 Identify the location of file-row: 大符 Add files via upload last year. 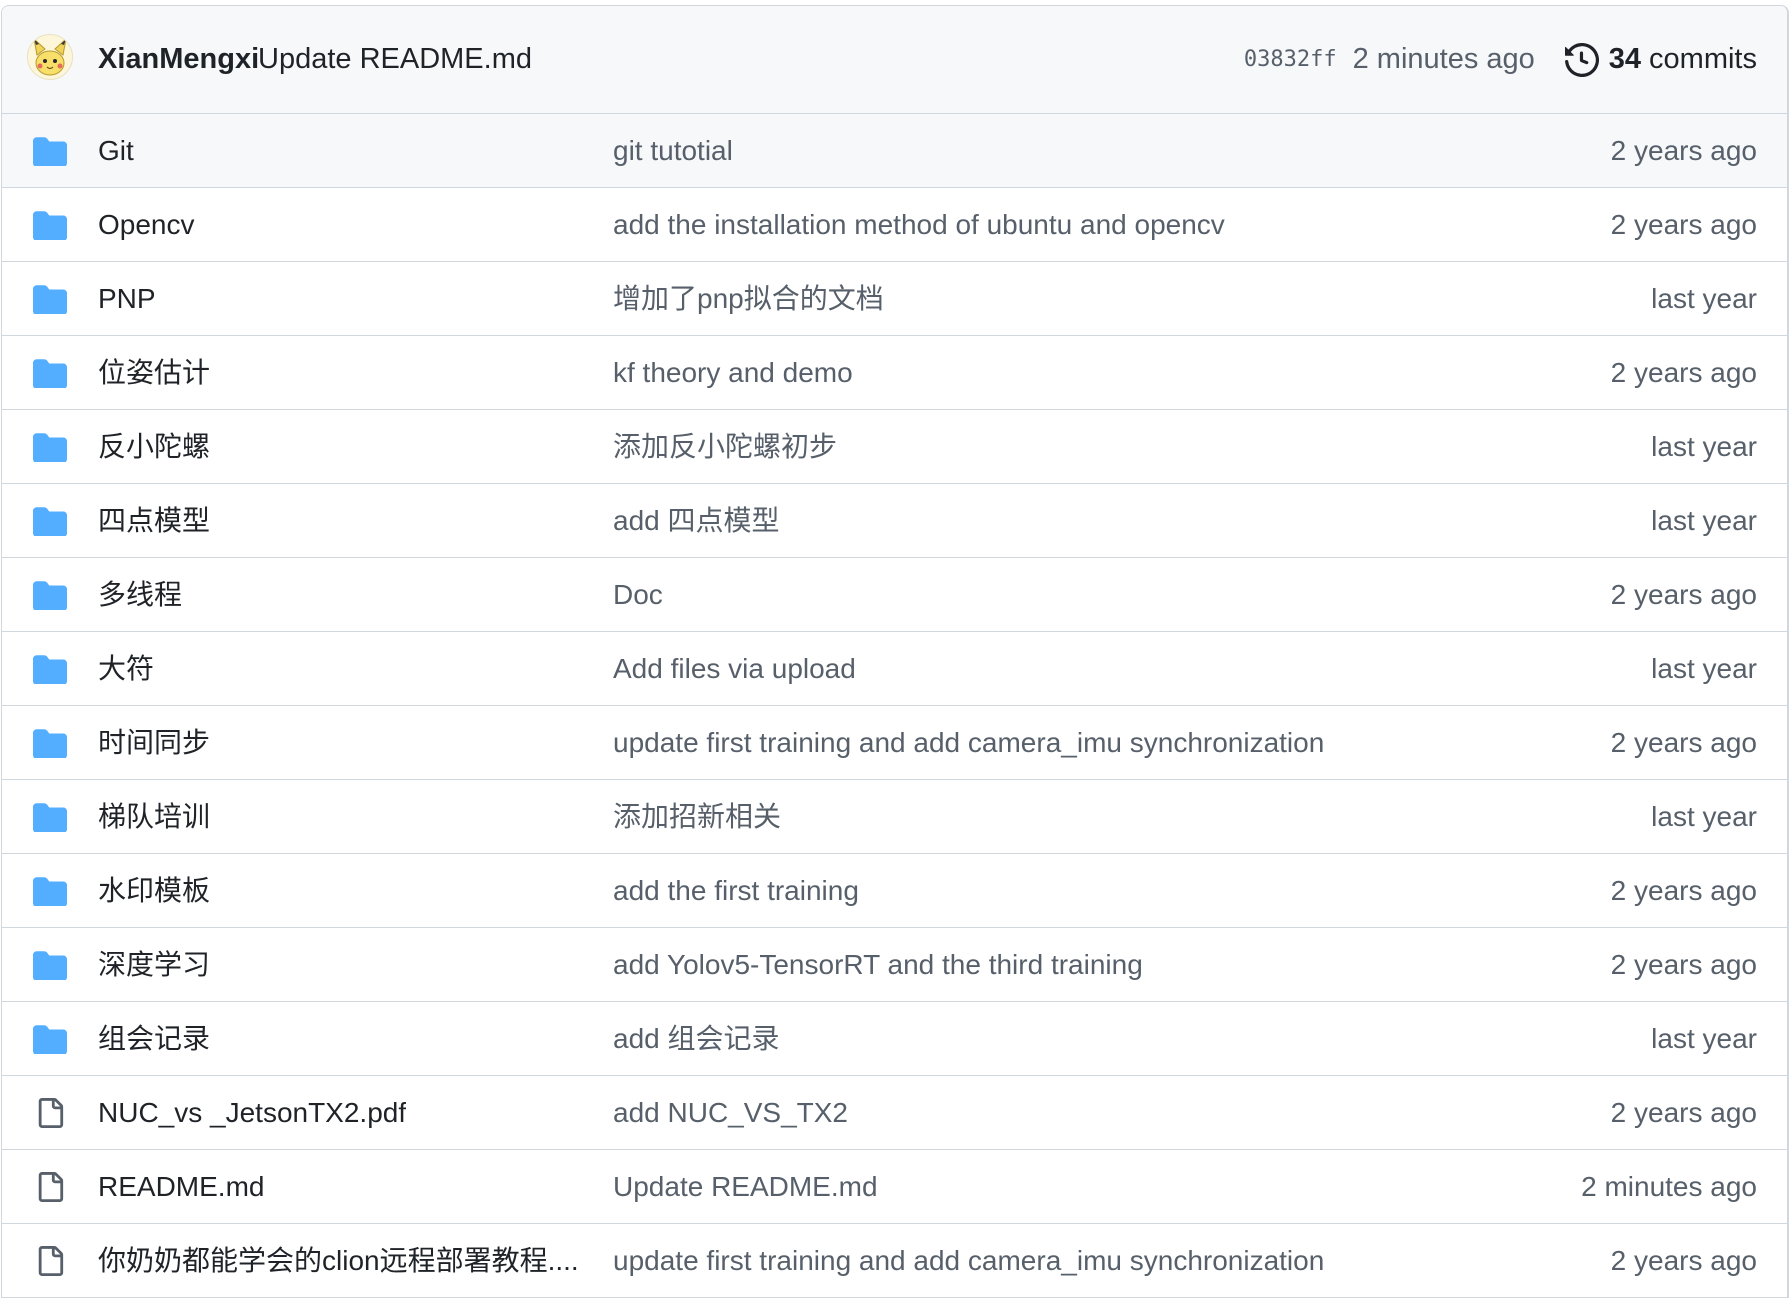
(894, 668).